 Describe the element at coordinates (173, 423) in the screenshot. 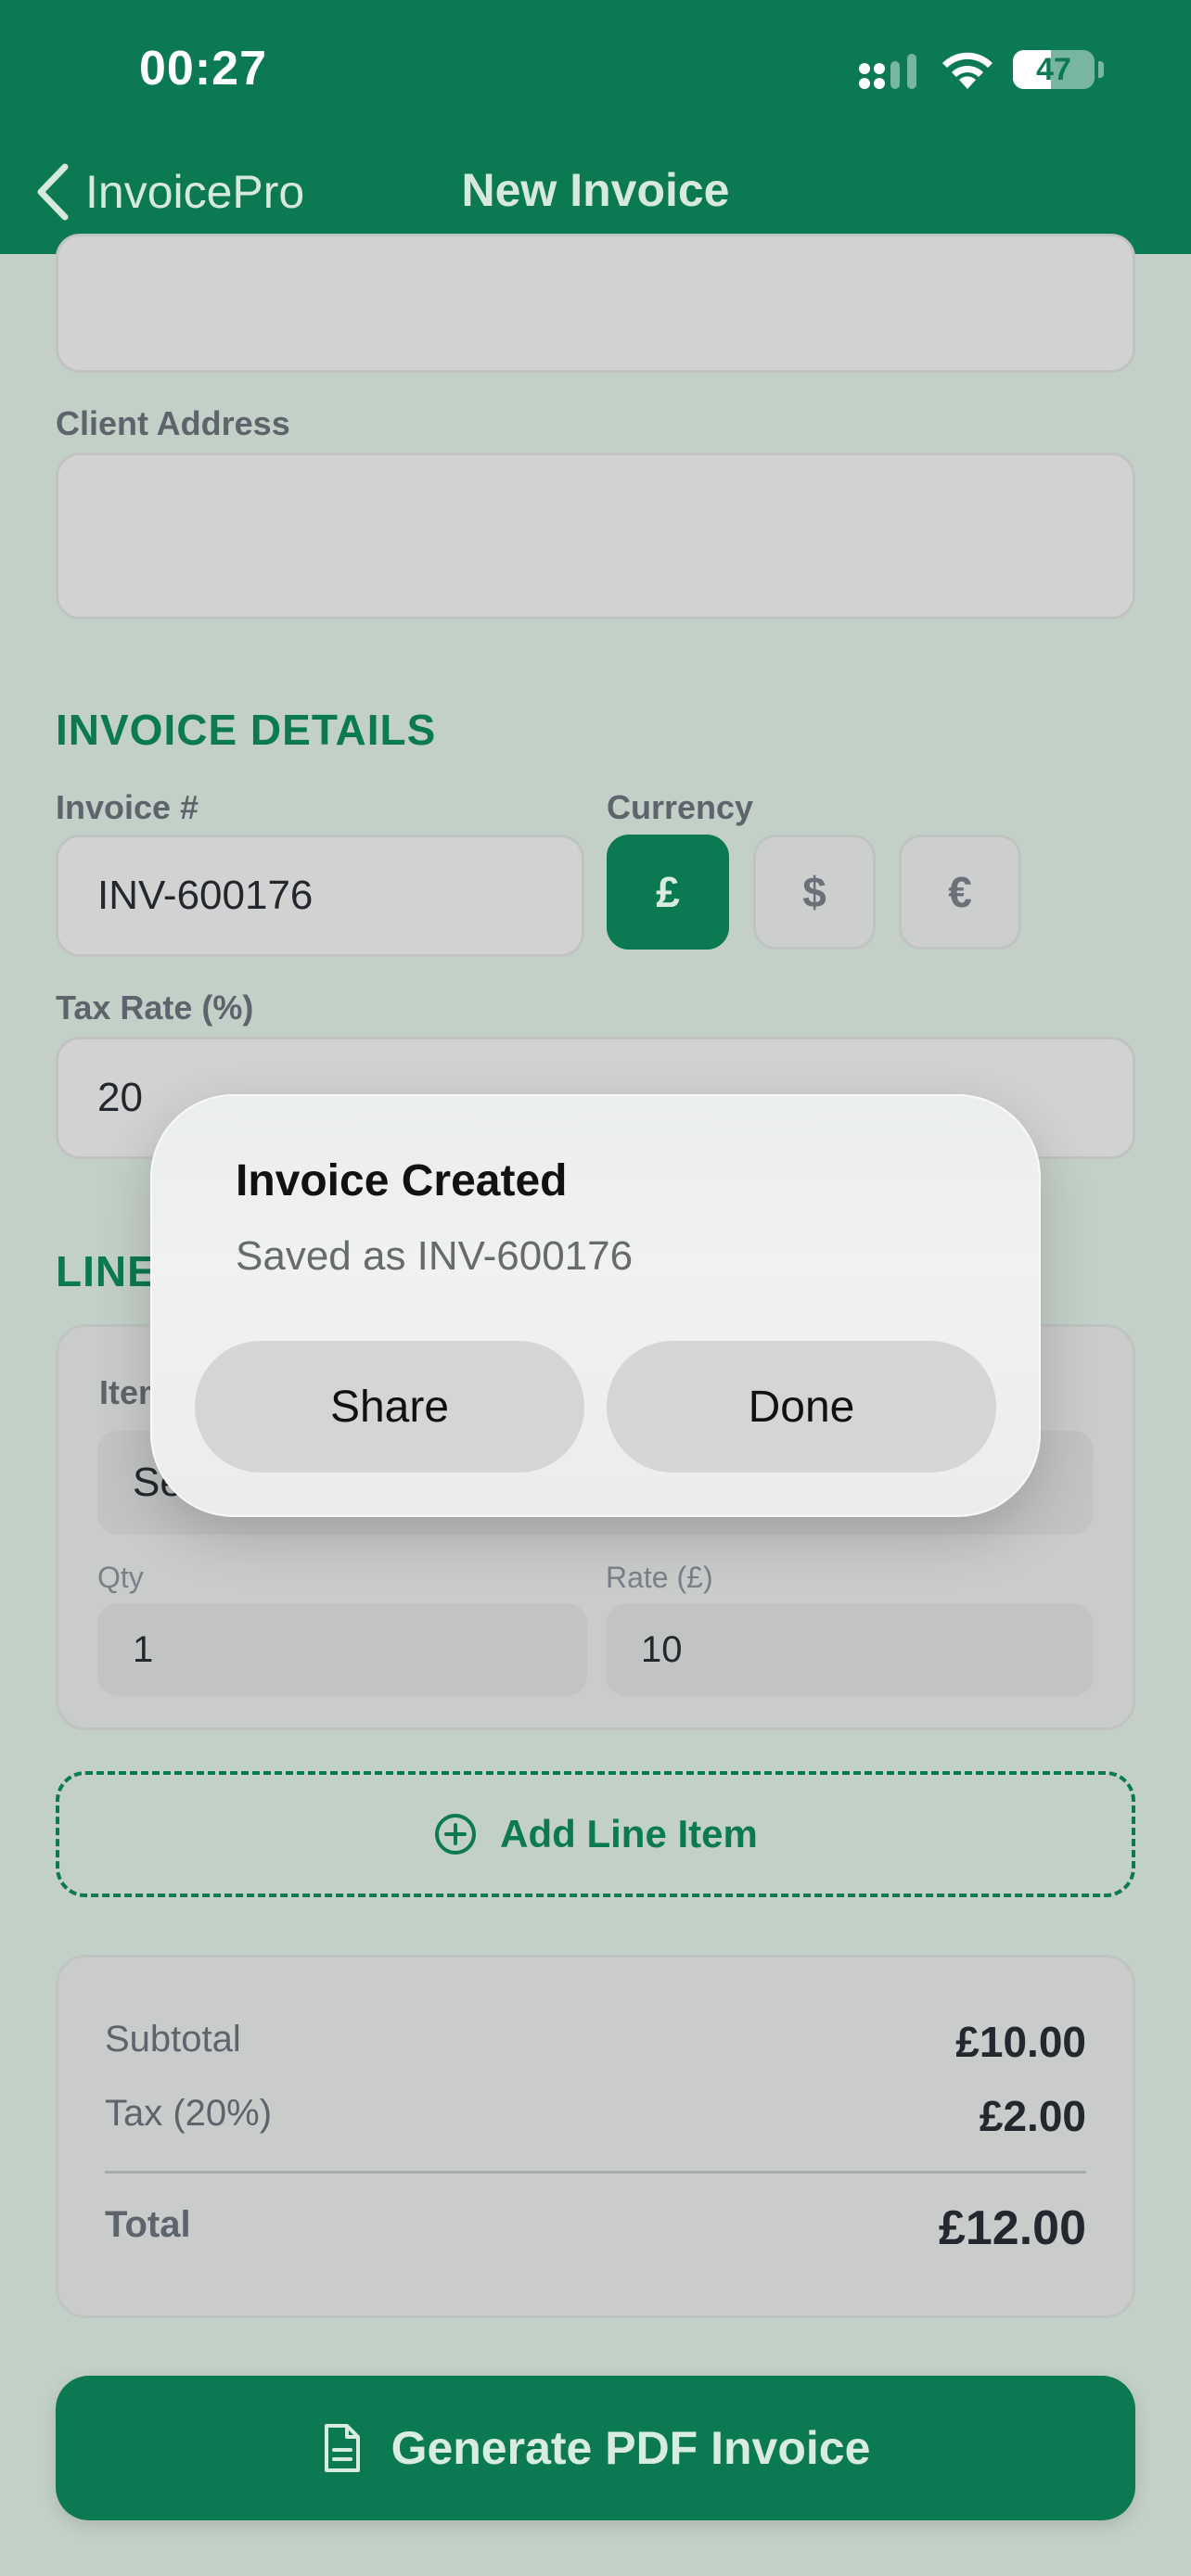

I see `client-address-label: Client Address` at that location.